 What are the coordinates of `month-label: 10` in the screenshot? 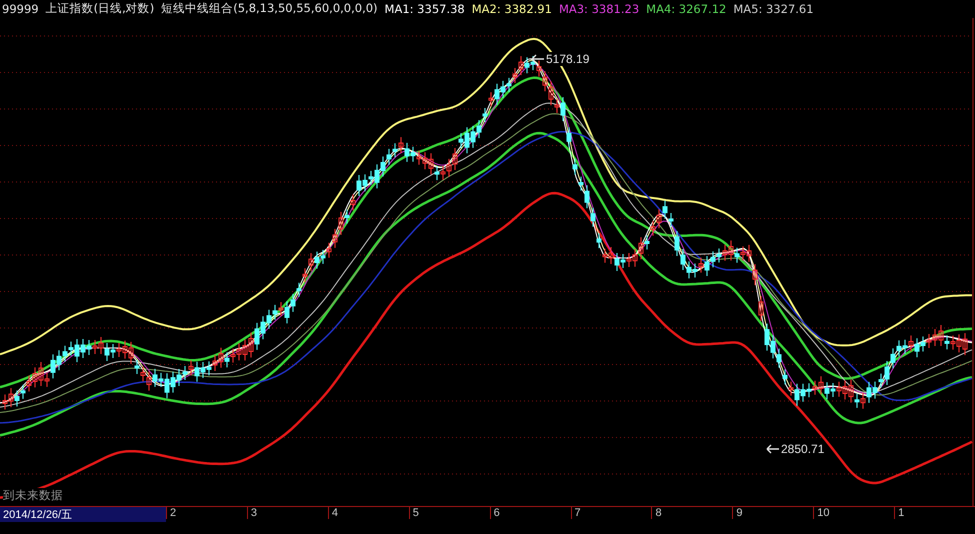 It's located at (853, 512).